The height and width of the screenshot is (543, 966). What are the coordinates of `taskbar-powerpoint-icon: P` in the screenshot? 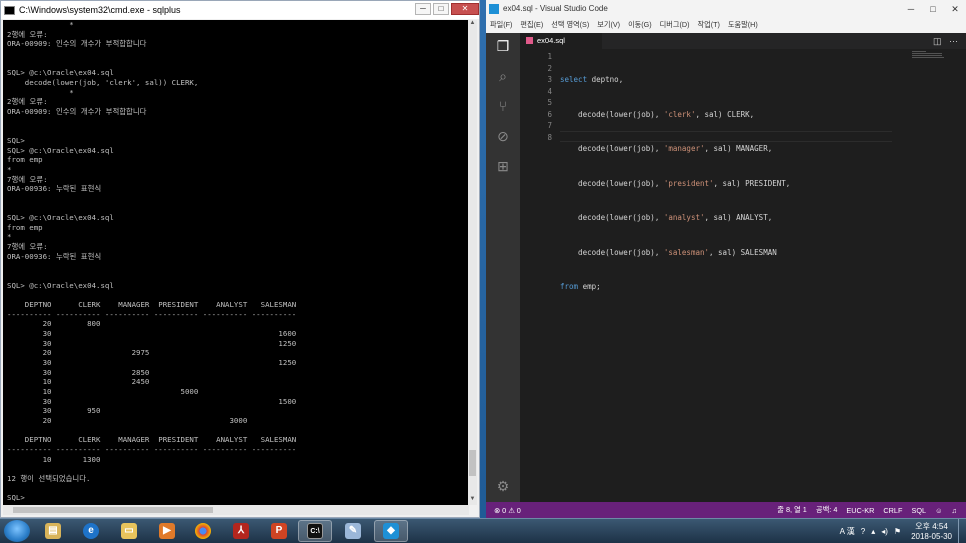 It's located at (279, 531).